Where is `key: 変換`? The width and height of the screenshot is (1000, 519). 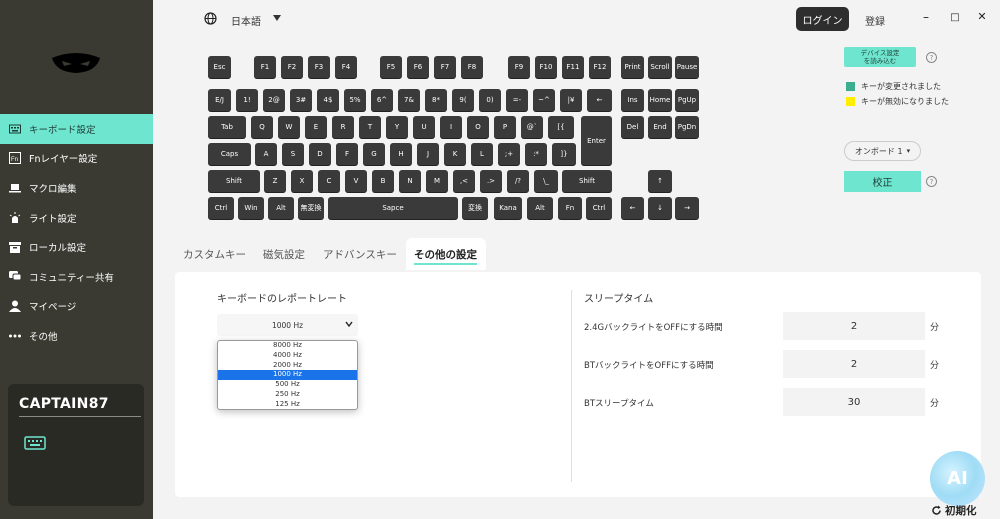
key: 変換 is located at coordinates (475, 208).